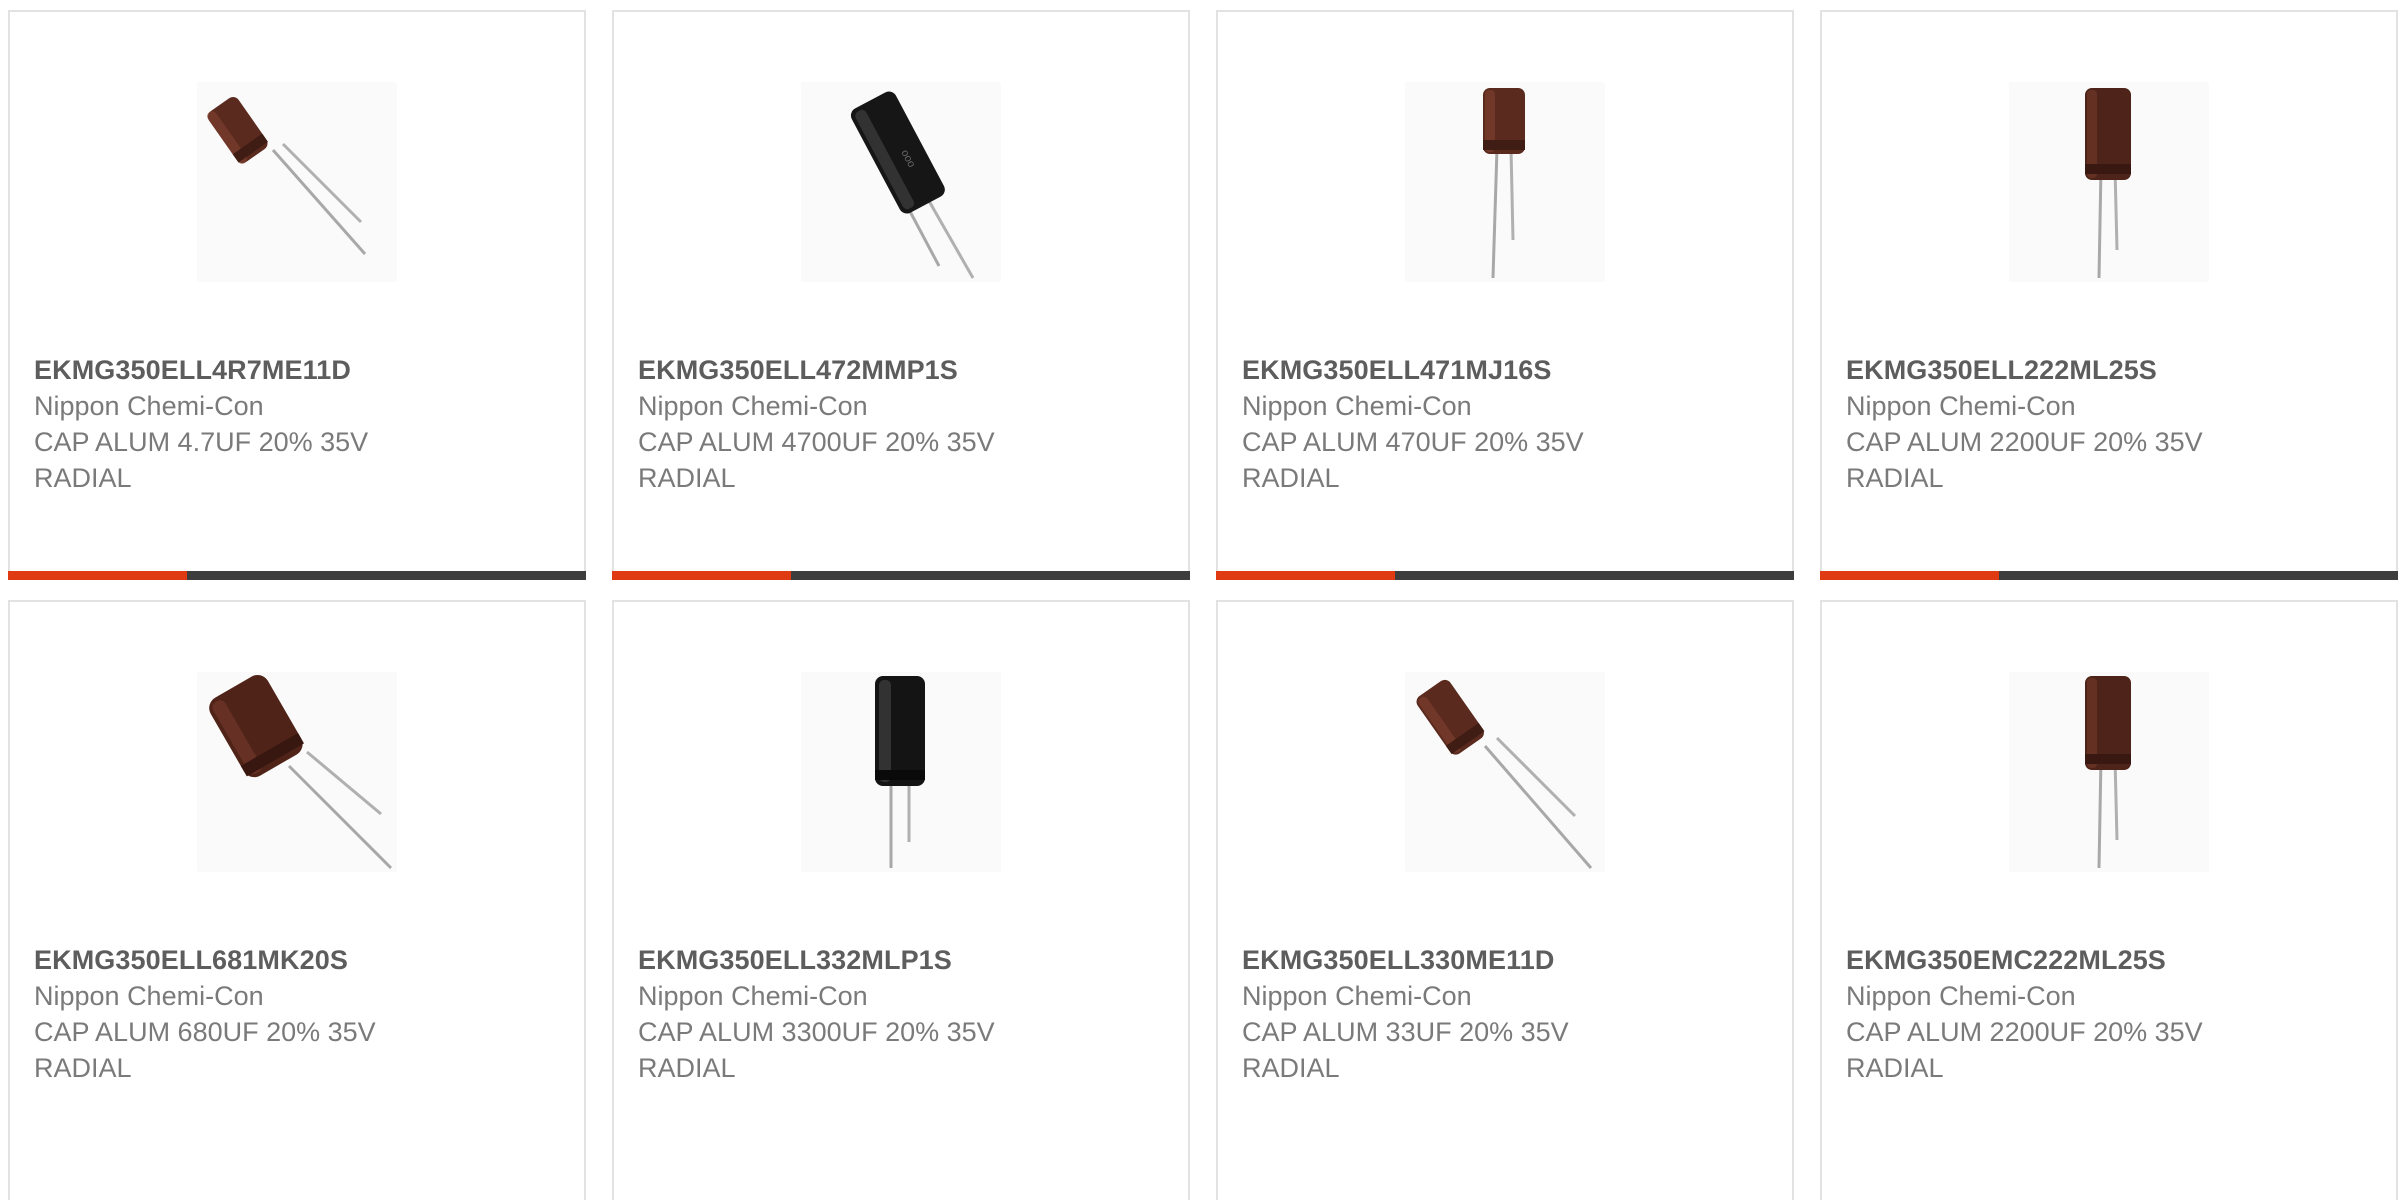  What do you see at coordinates (1507, 370) in the screenshot?
I see `part-number: EKMG350ELL471MJ16S` at bounding box center [1507, 370].